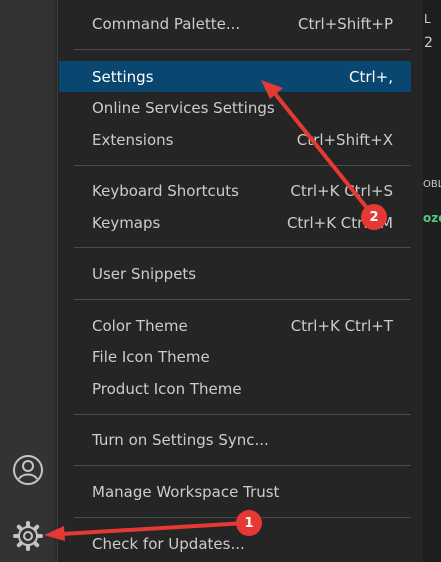  I want to click on menu-item-shortcut: Ctrl+K Ctrl+S, so click(341, 190).